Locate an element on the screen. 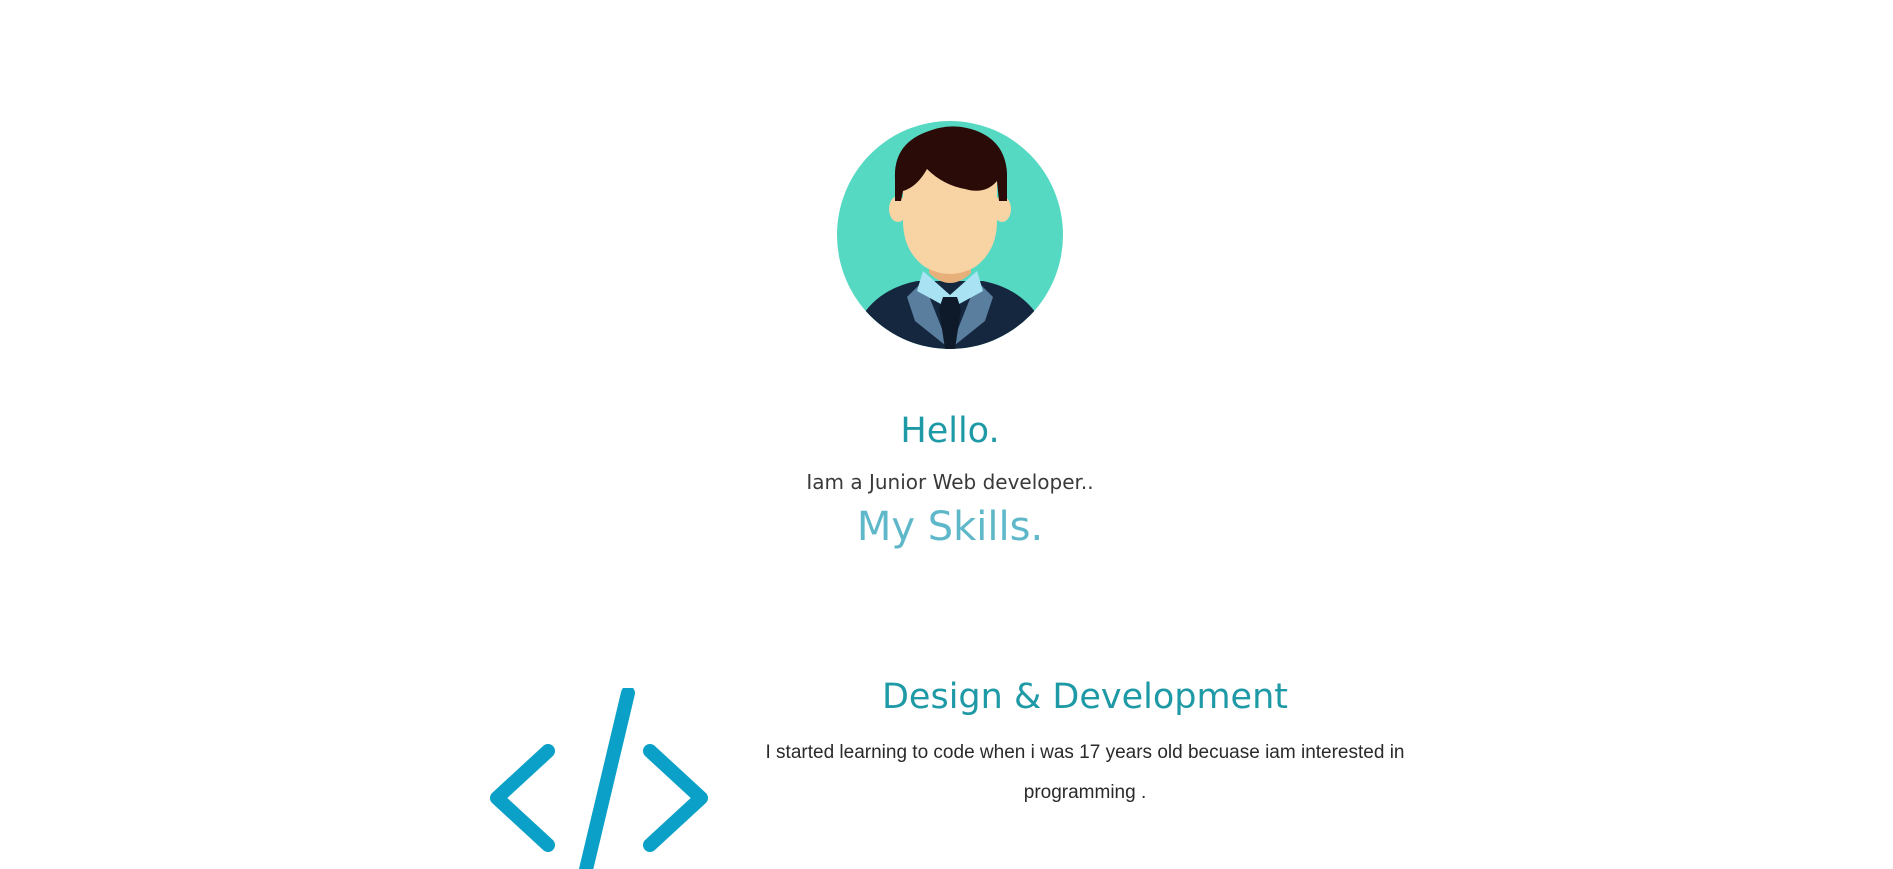  avatar is located at coordinates (950, 235).